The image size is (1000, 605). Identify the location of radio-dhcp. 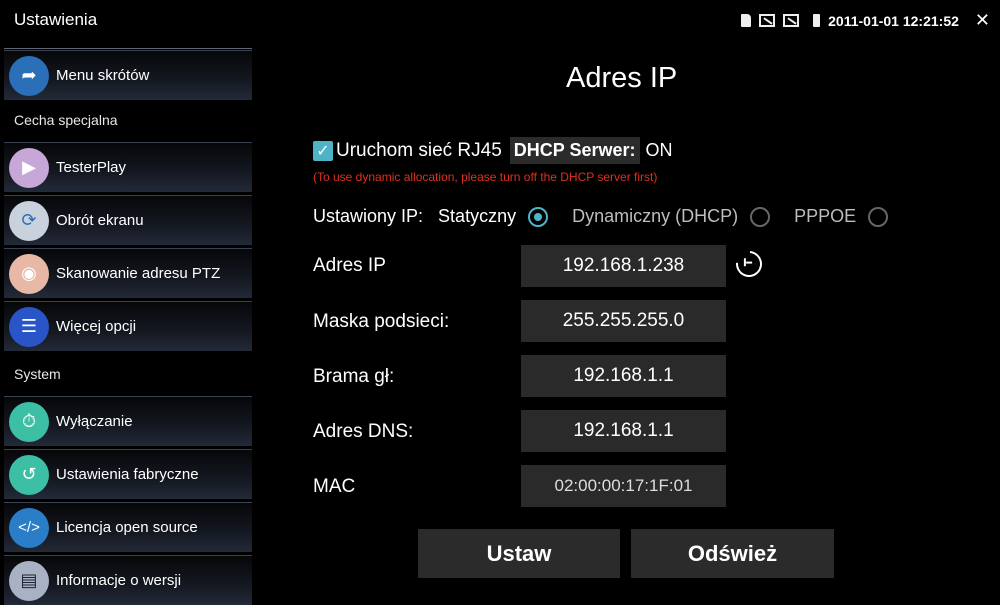
(760, 216).